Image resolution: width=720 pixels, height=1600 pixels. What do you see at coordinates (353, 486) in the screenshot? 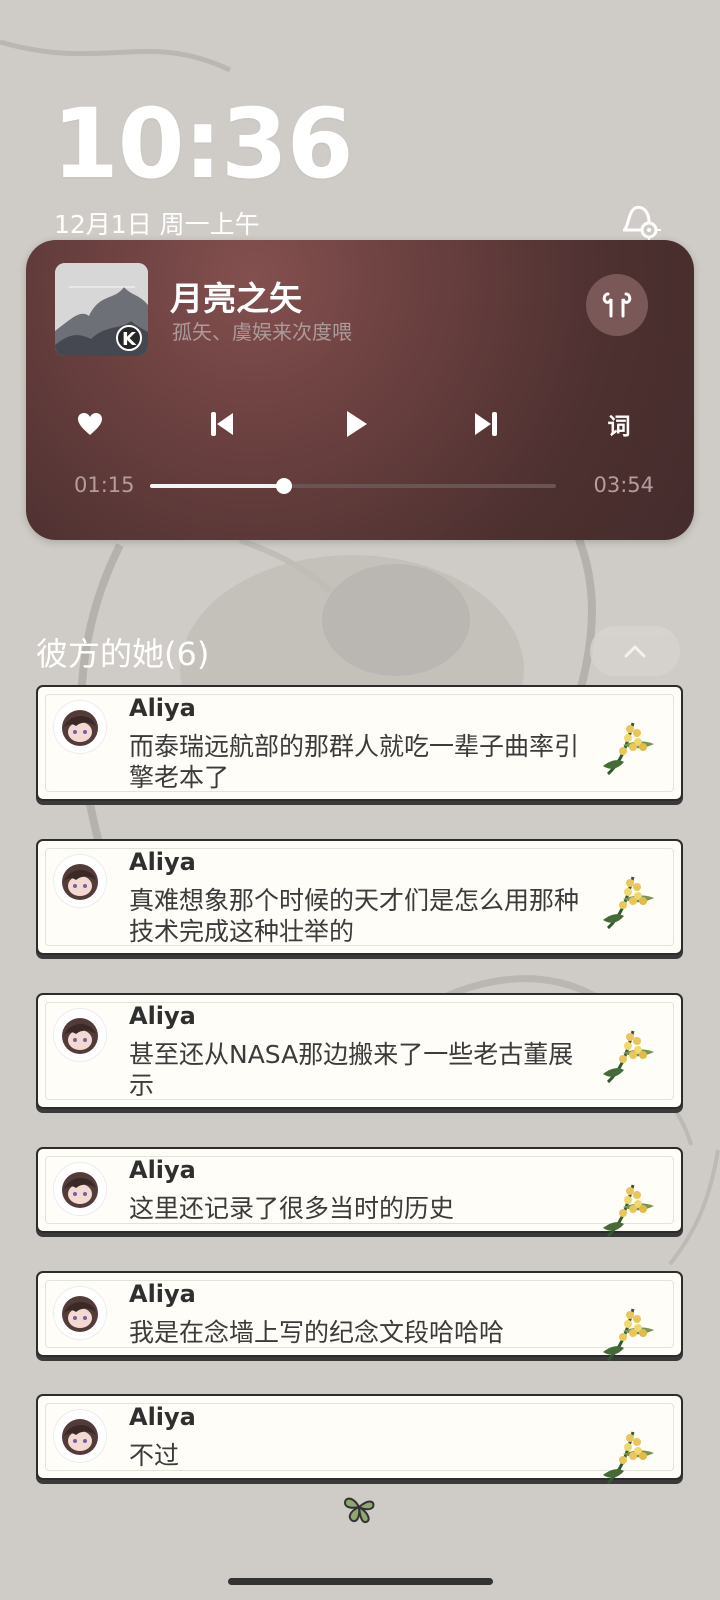
I see `playback-progress` at bounding box center [353, 486].